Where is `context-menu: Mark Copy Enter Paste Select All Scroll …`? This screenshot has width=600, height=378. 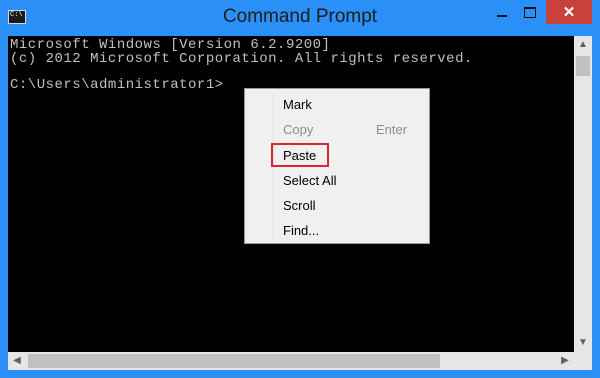
context-menu: Mark Copy Enter Paste Select All Scroll … is located at coordinates (337, 166).